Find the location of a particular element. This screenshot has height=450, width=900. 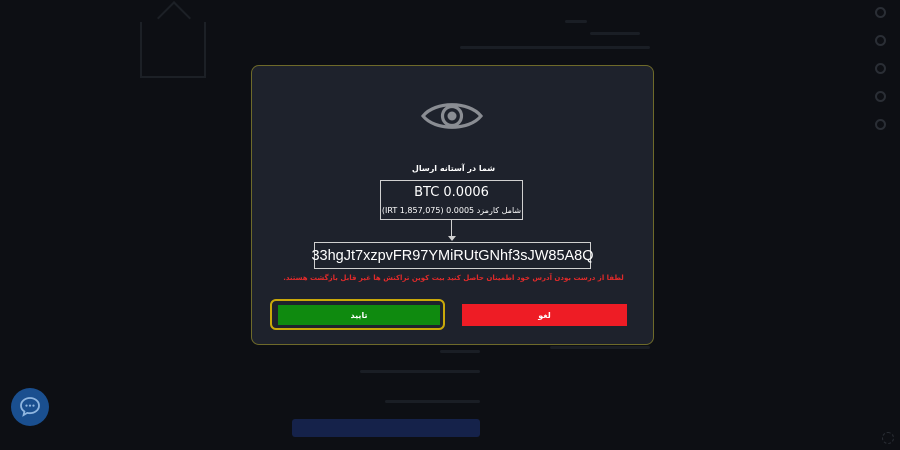

chat-bubble-icon is located at coordinates (30, 407).